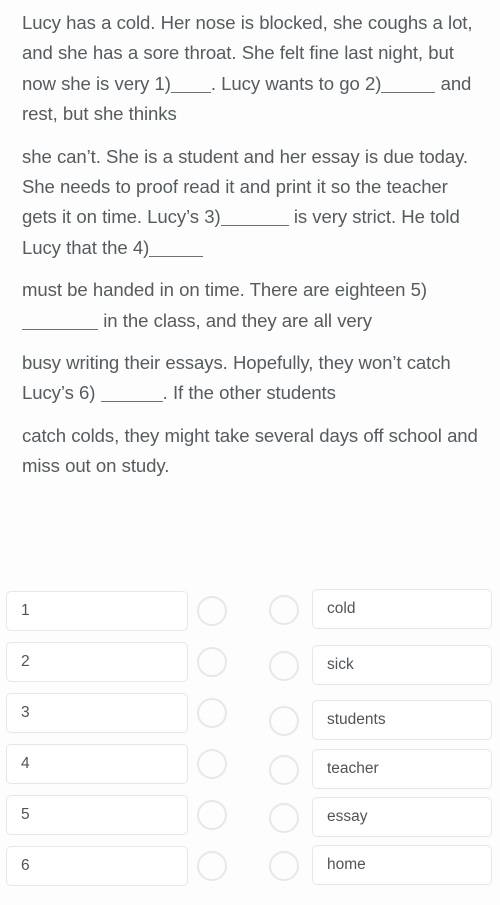 The height and width of the screenshot is (905, 500). I want to click on match-right-item-3: students, so click(402, 720).